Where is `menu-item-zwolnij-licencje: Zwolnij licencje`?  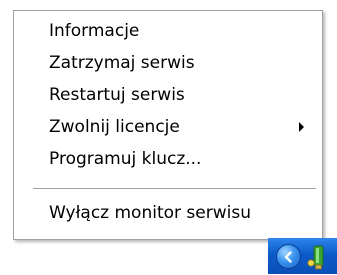 menu-item-zwolnij-licencje: Zwolnij licencje is located at coordinates (168, 127).